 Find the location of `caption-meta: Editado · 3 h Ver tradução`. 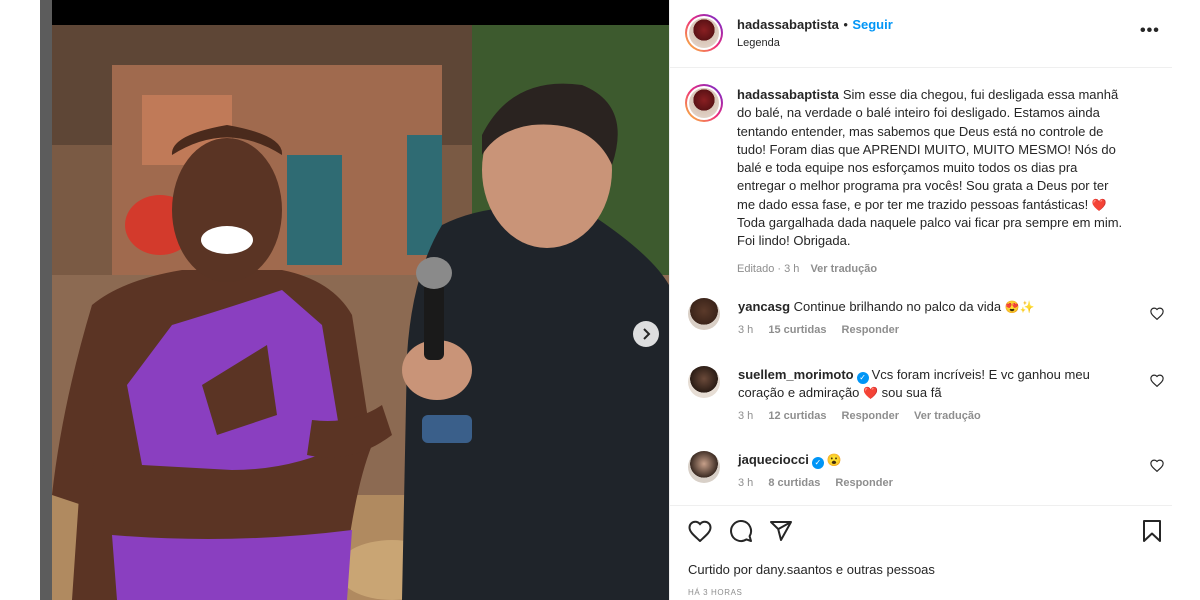

caption-meta: Editado · 3 h Ver tradução is located at coordinates (932, 269).